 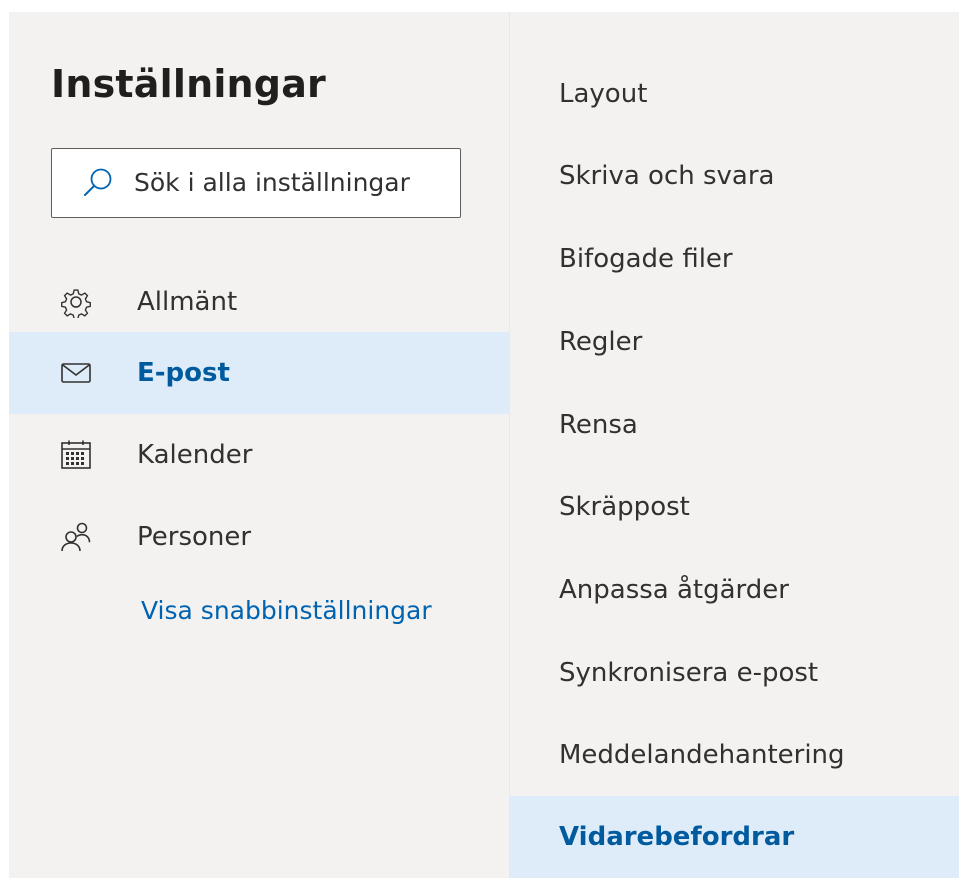 What do you see at coordinates (734, 342) in the screenshot?
I see `subnav-item-regler: Regler` at bounding box center [734, 342].